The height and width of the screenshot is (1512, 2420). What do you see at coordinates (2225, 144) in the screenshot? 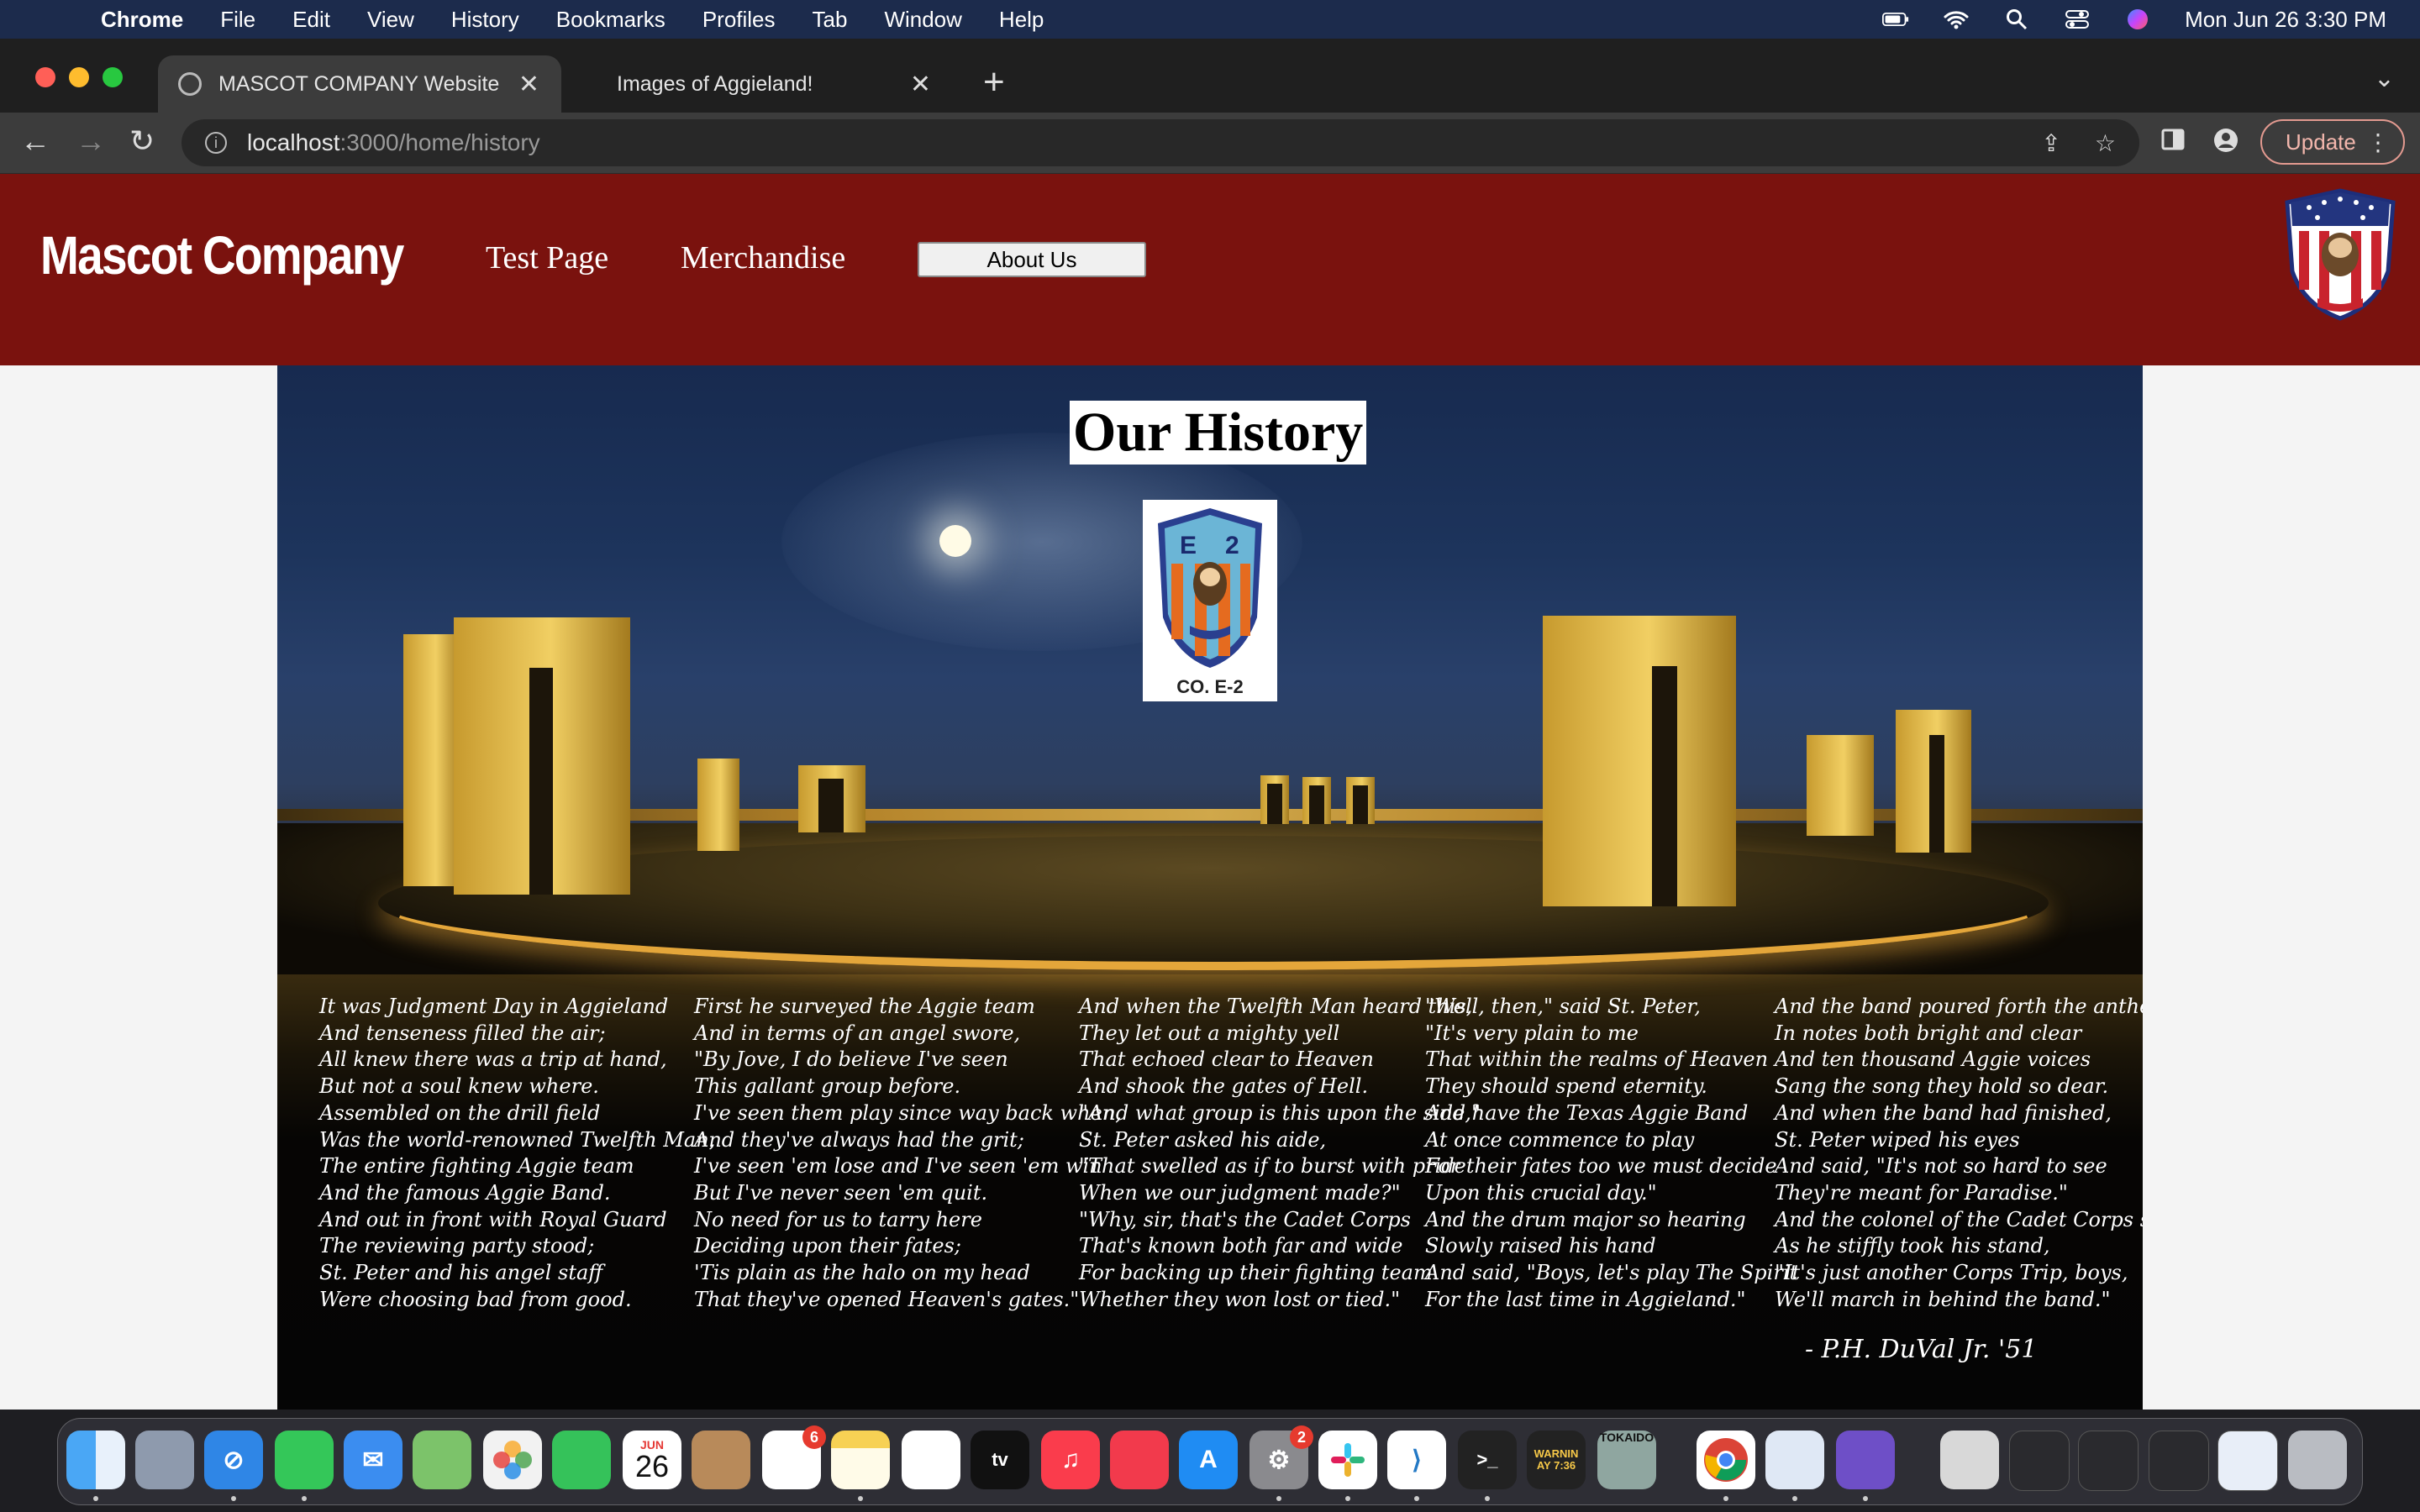
I see `profile-avatar-icon` at bounding box center [2225, 144].